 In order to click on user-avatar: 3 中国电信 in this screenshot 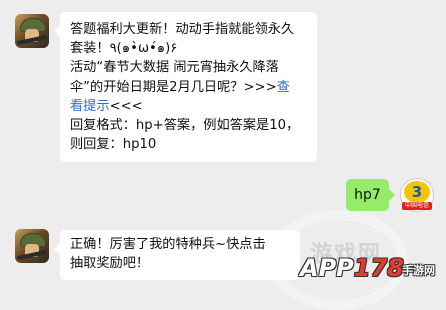, I will do `click(417, 195)`.